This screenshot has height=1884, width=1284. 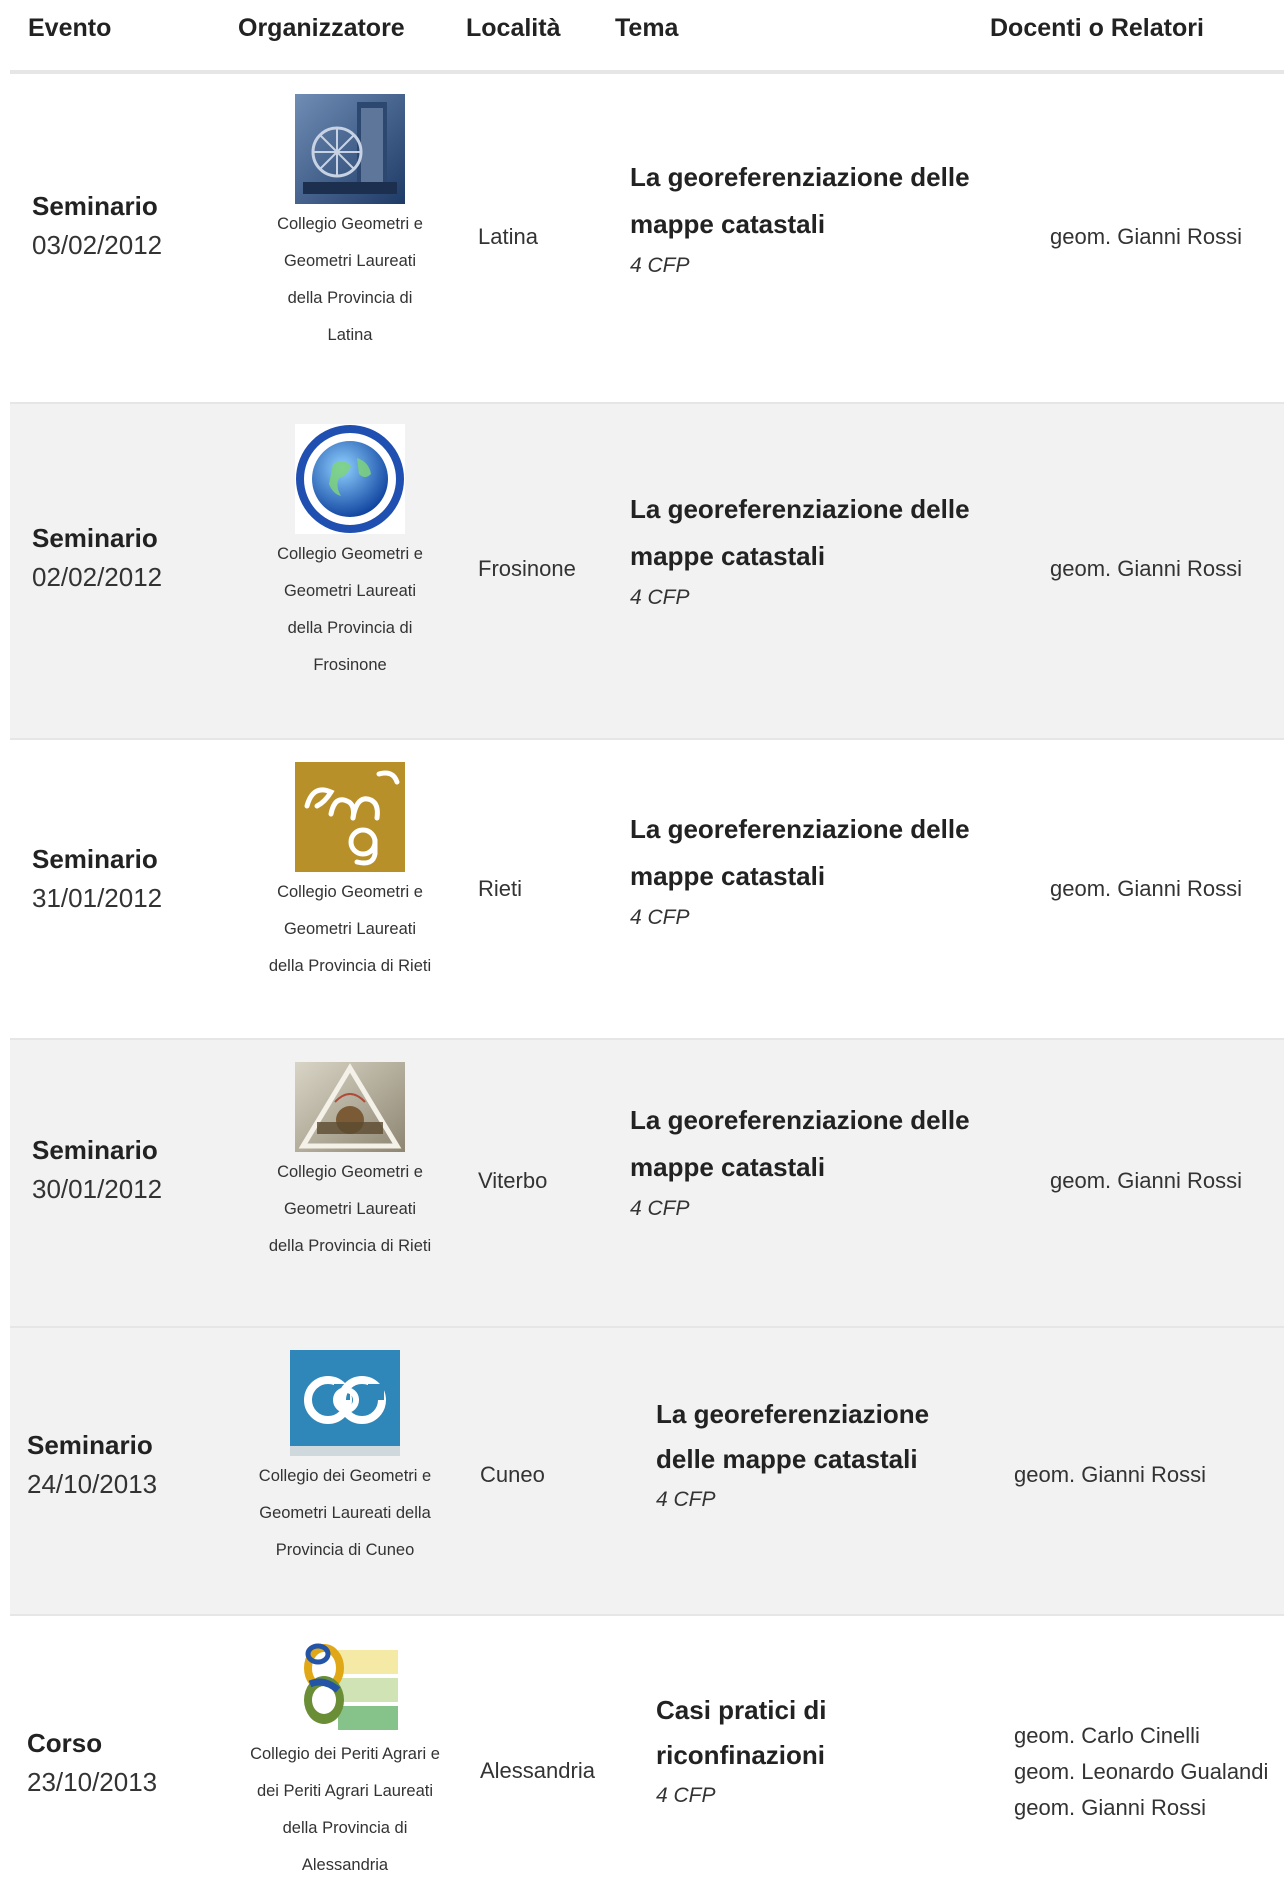 What do you see at coordinates (97, 558) in the screenshot?
I see `evento-cell: Seminario 02/02/2012` at bounding box center [97, 558].